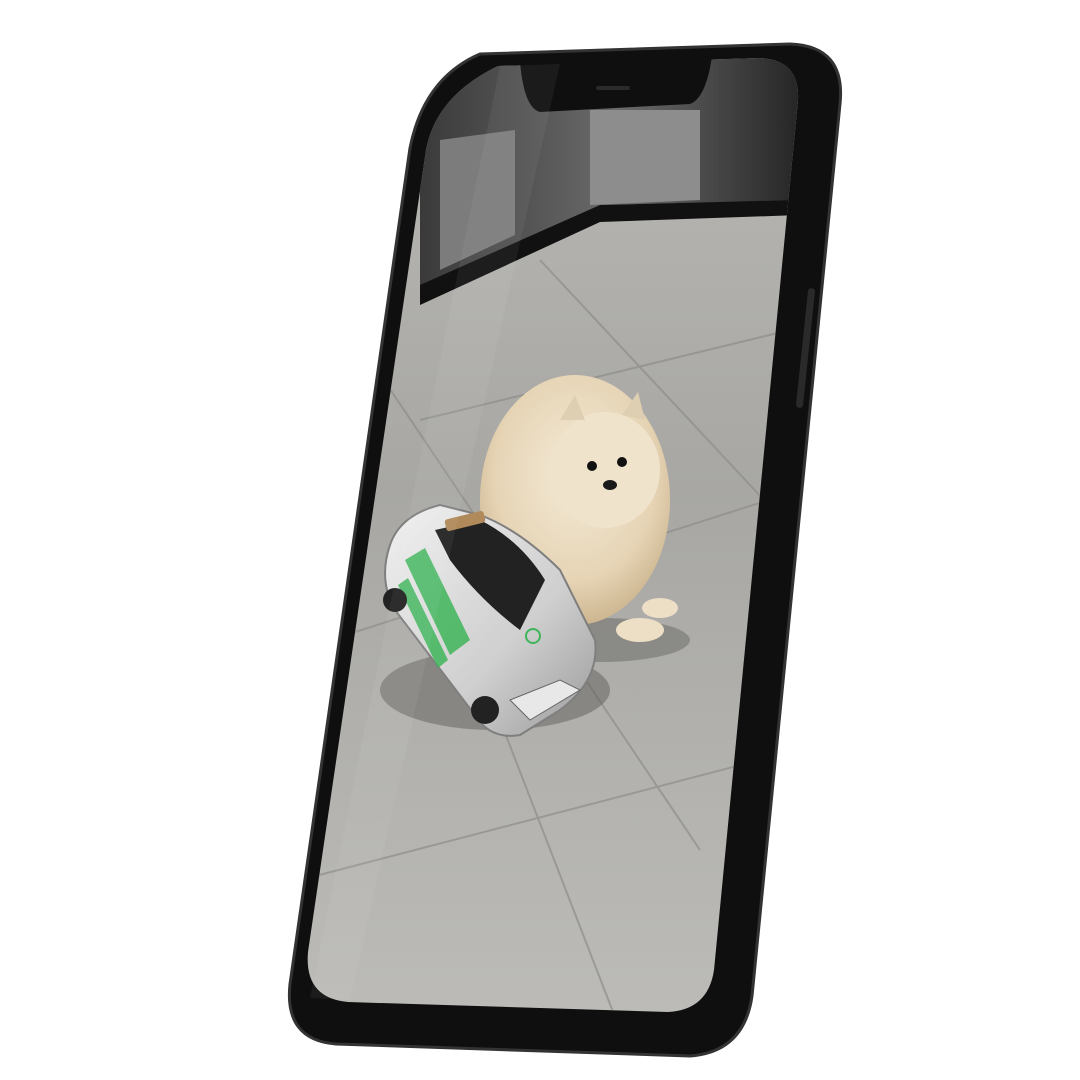  I want to click on speaker-grille, so click(613, 88).